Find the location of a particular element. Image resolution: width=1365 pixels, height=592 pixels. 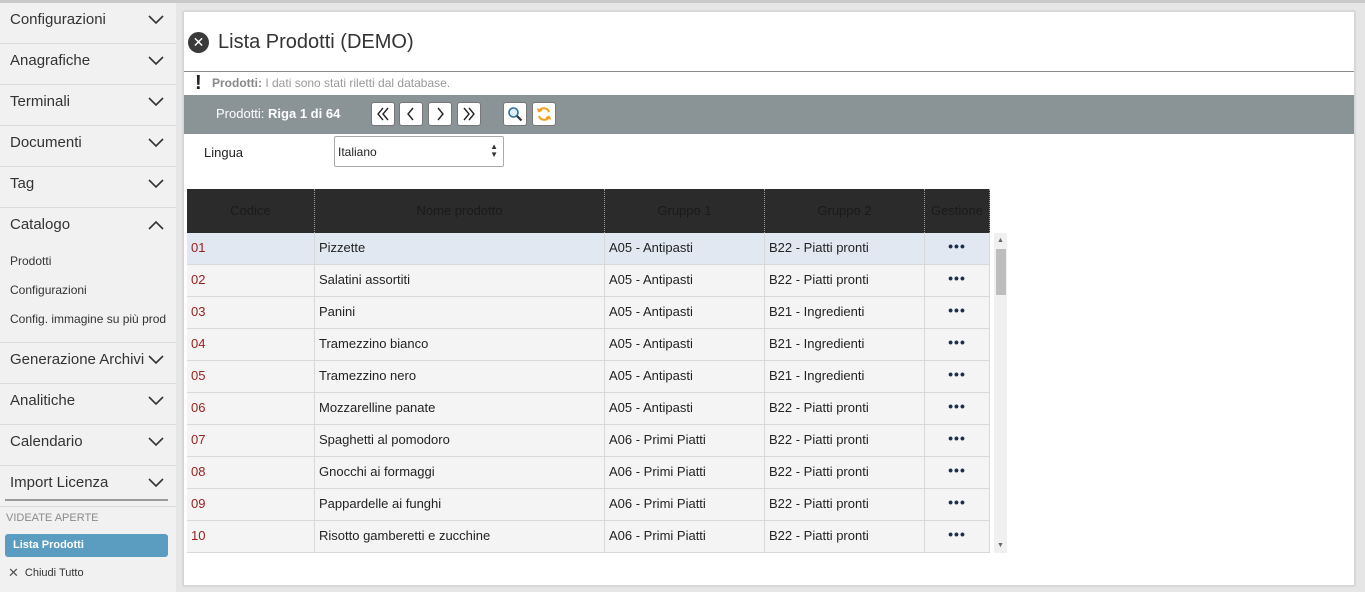

column-header-gestione: Gestione is located at coordinates (957, 211).